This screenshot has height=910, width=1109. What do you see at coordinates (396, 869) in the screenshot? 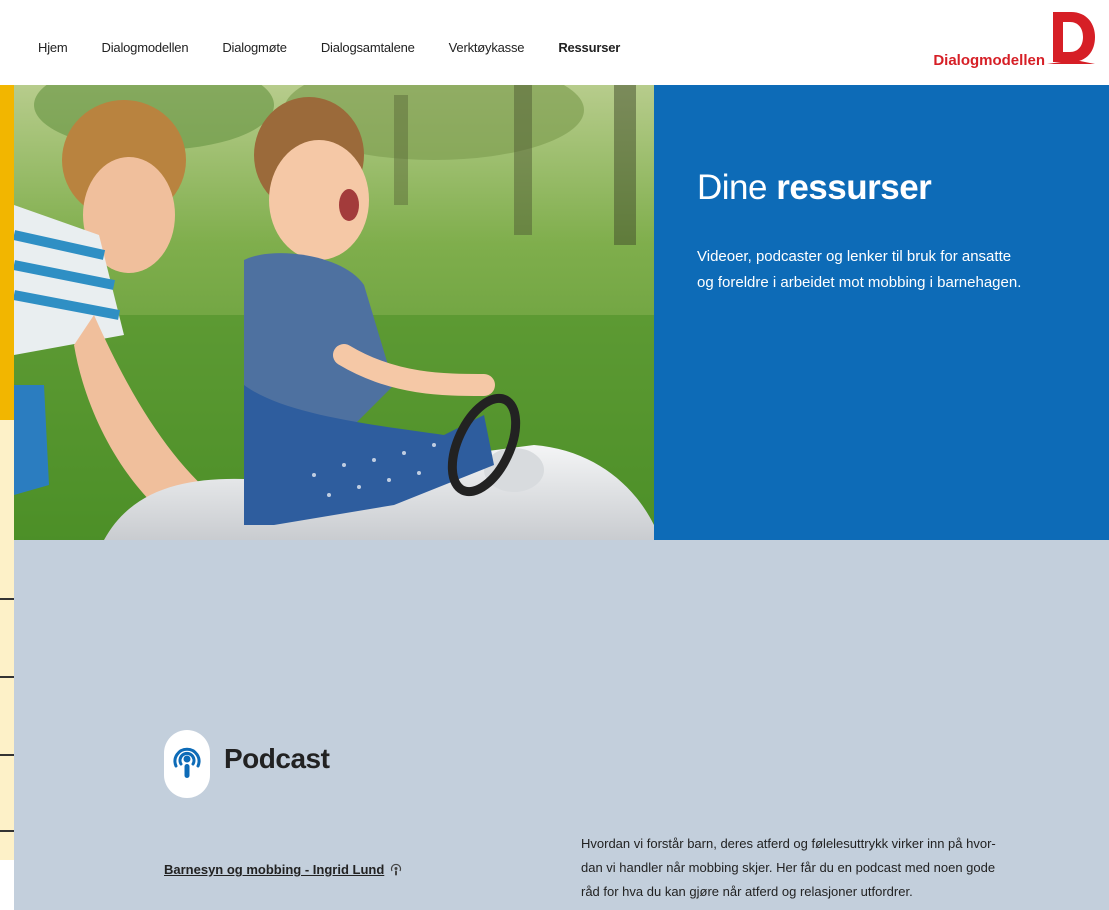
I see `podcast-small-icon` at bounding box center [396, 869].